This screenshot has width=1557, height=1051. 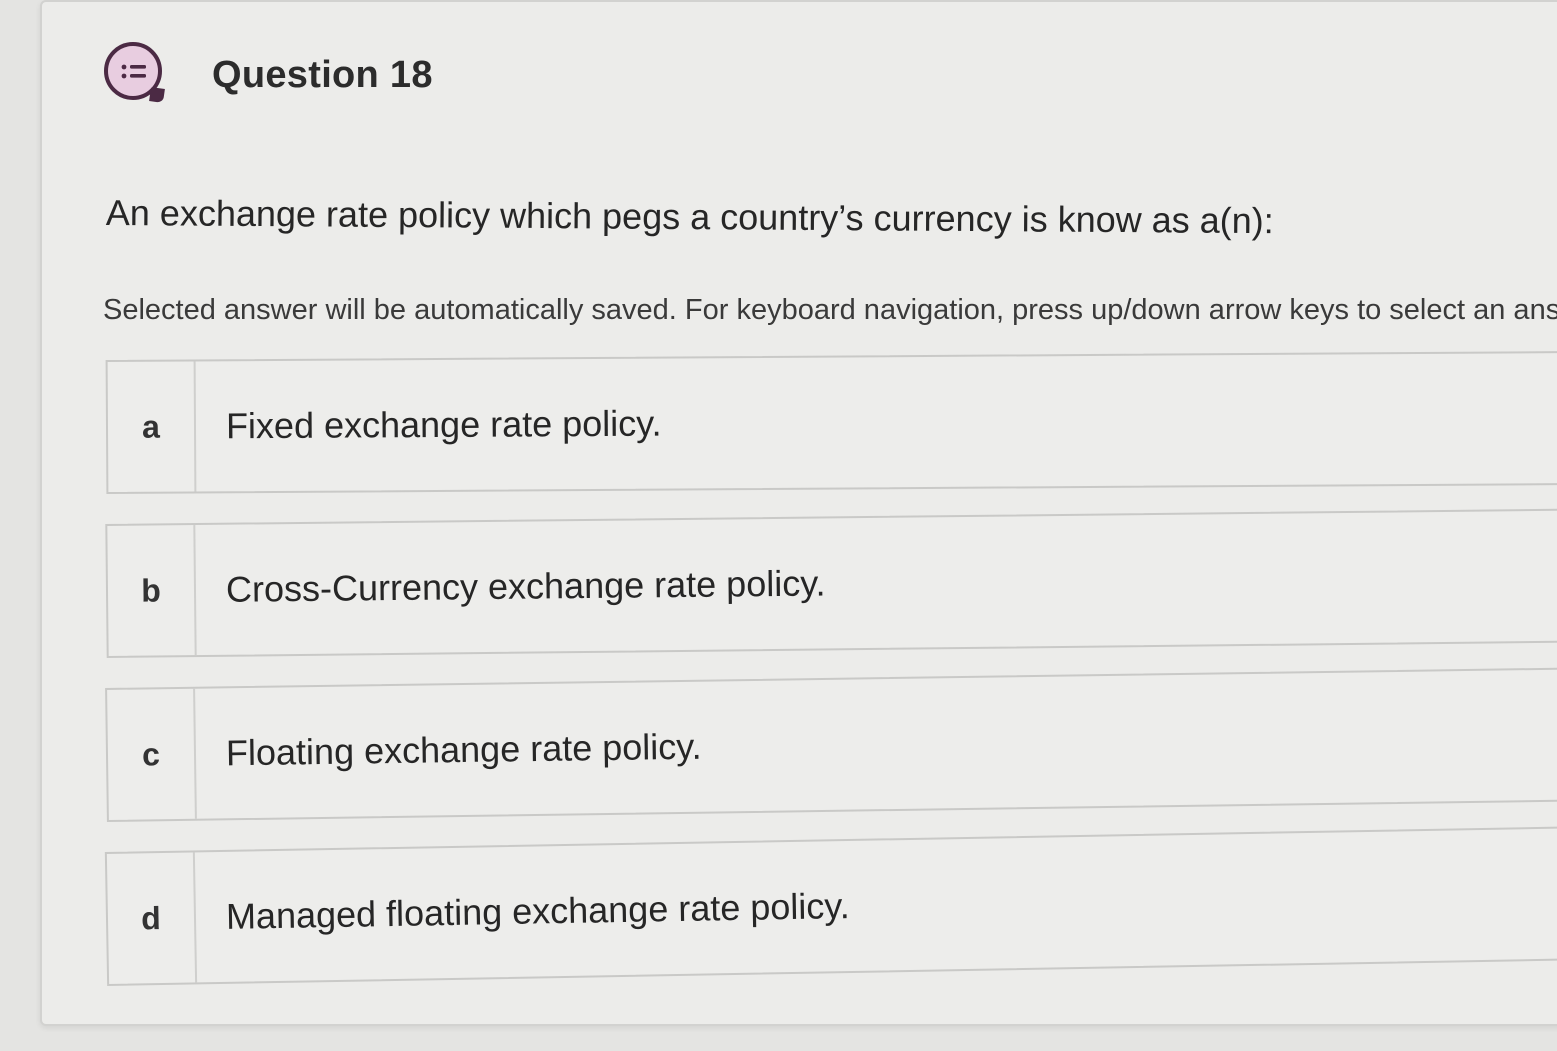 I want to click on question-title: Question 18, so click(x=322, y=75).